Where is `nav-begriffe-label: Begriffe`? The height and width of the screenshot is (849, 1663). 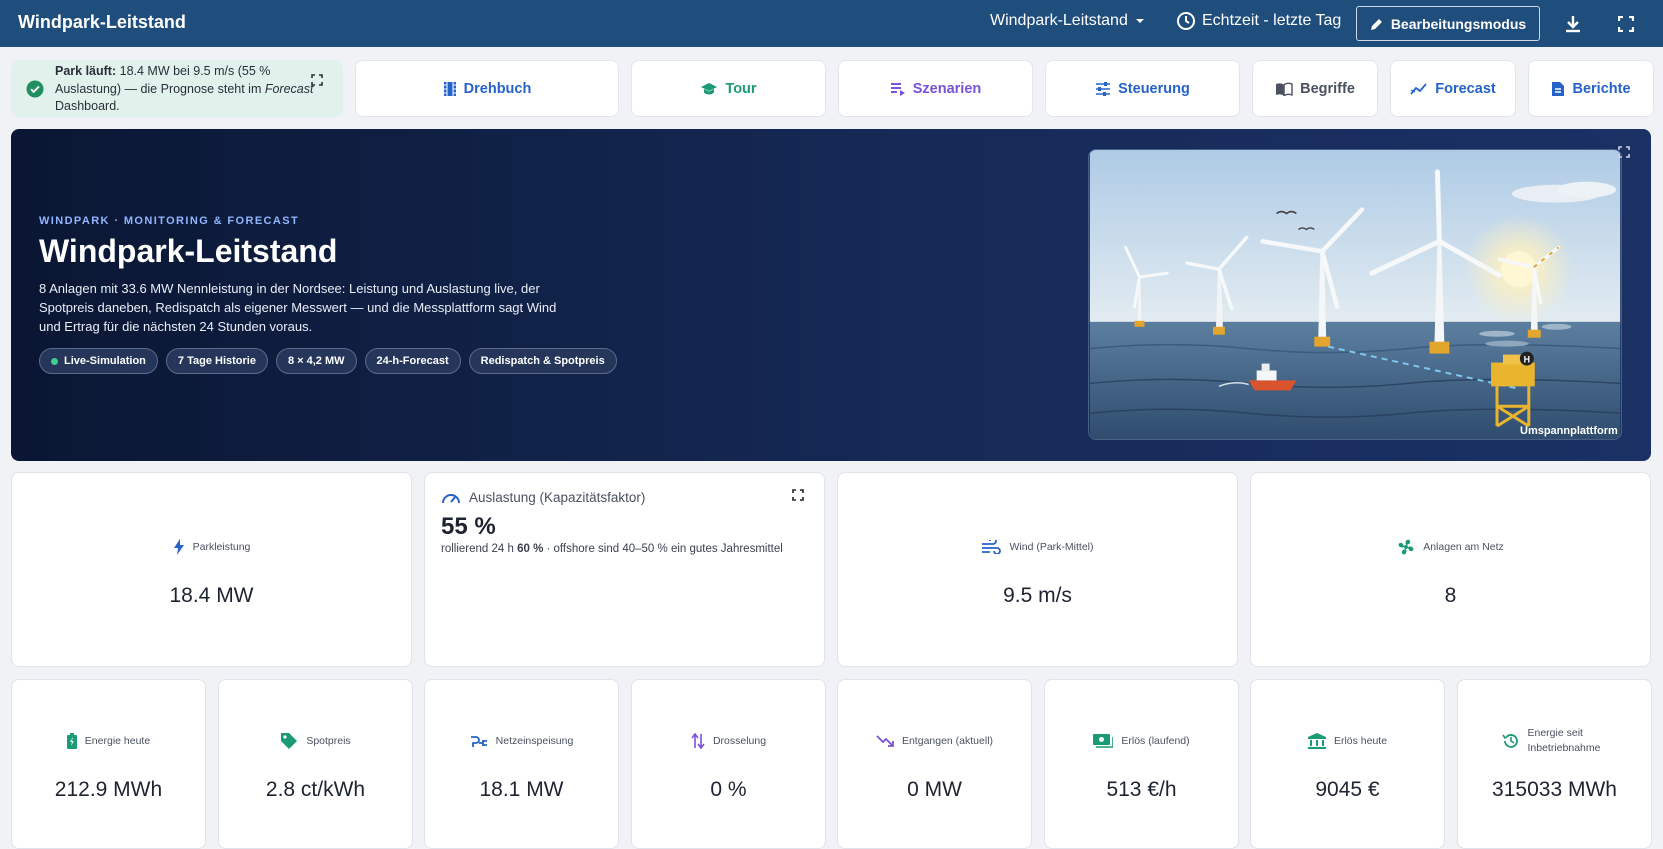 nav-begriffe-label: Begriffe is located at coordinates (1327, 88).